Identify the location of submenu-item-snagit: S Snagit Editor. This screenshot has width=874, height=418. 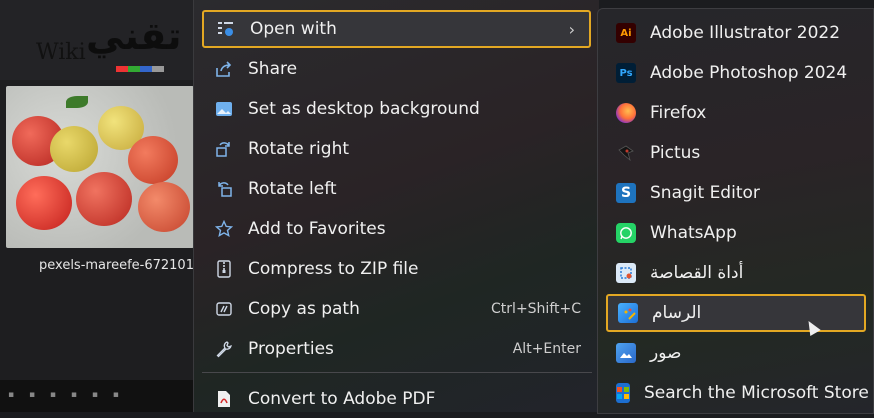
(736, 193).